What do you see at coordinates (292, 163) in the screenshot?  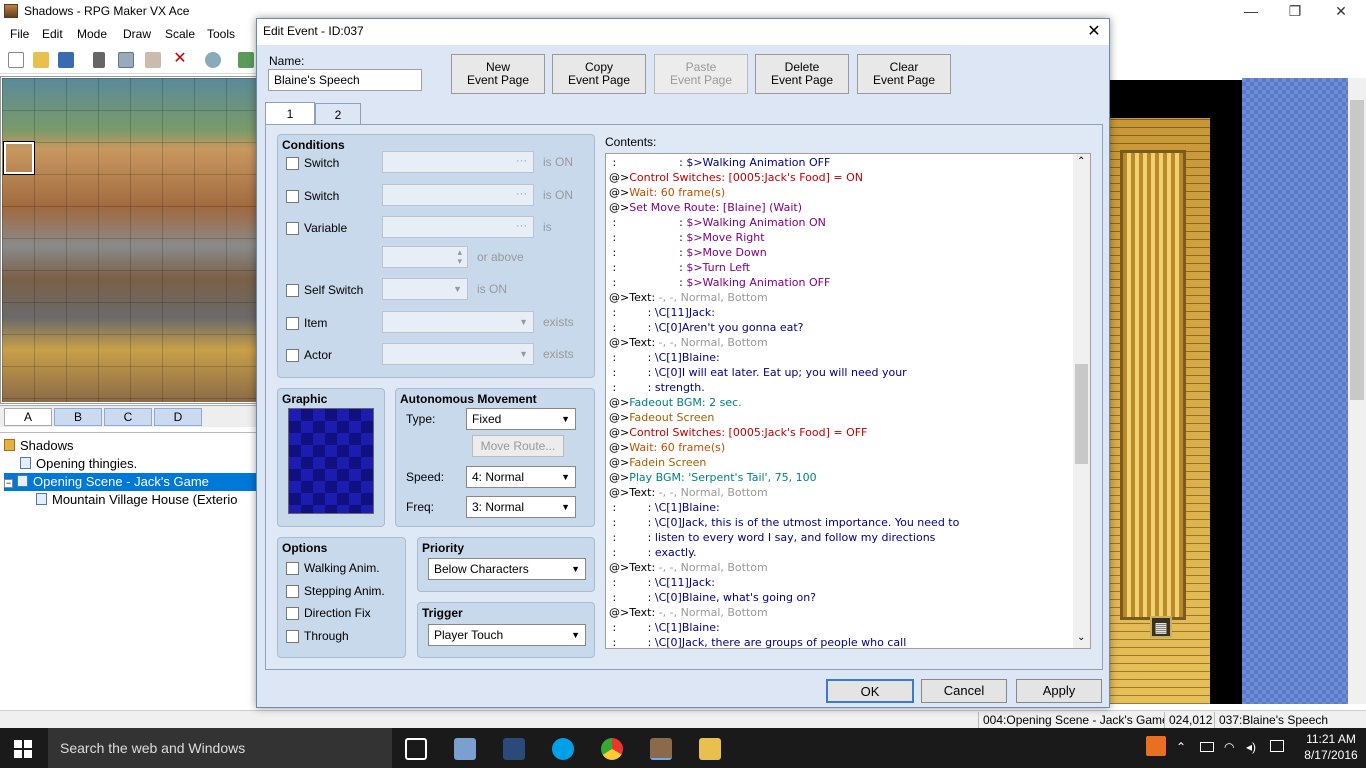 I see `switch1-checkbox` at bounding box center [292, 163].